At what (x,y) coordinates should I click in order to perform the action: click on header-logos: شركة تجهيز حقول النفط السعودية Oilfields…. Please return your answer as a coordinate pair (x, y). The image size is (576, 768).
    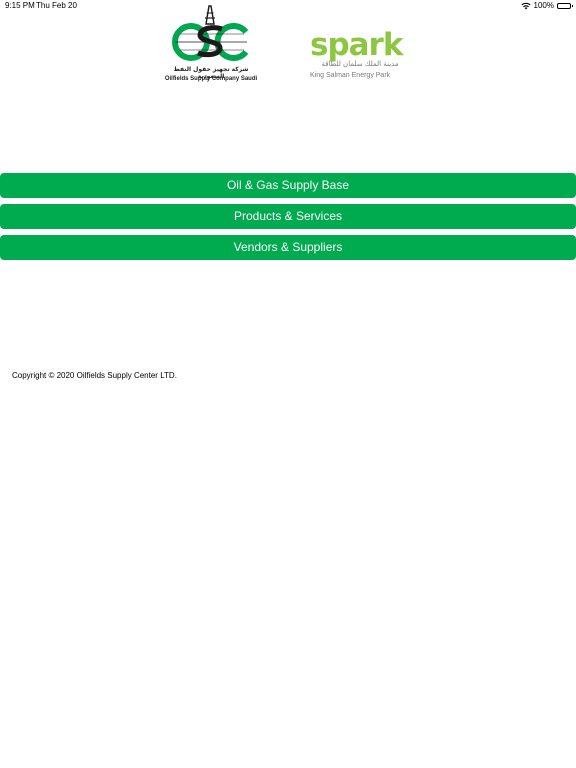
    Looking at the image, I should click on (288, 45).